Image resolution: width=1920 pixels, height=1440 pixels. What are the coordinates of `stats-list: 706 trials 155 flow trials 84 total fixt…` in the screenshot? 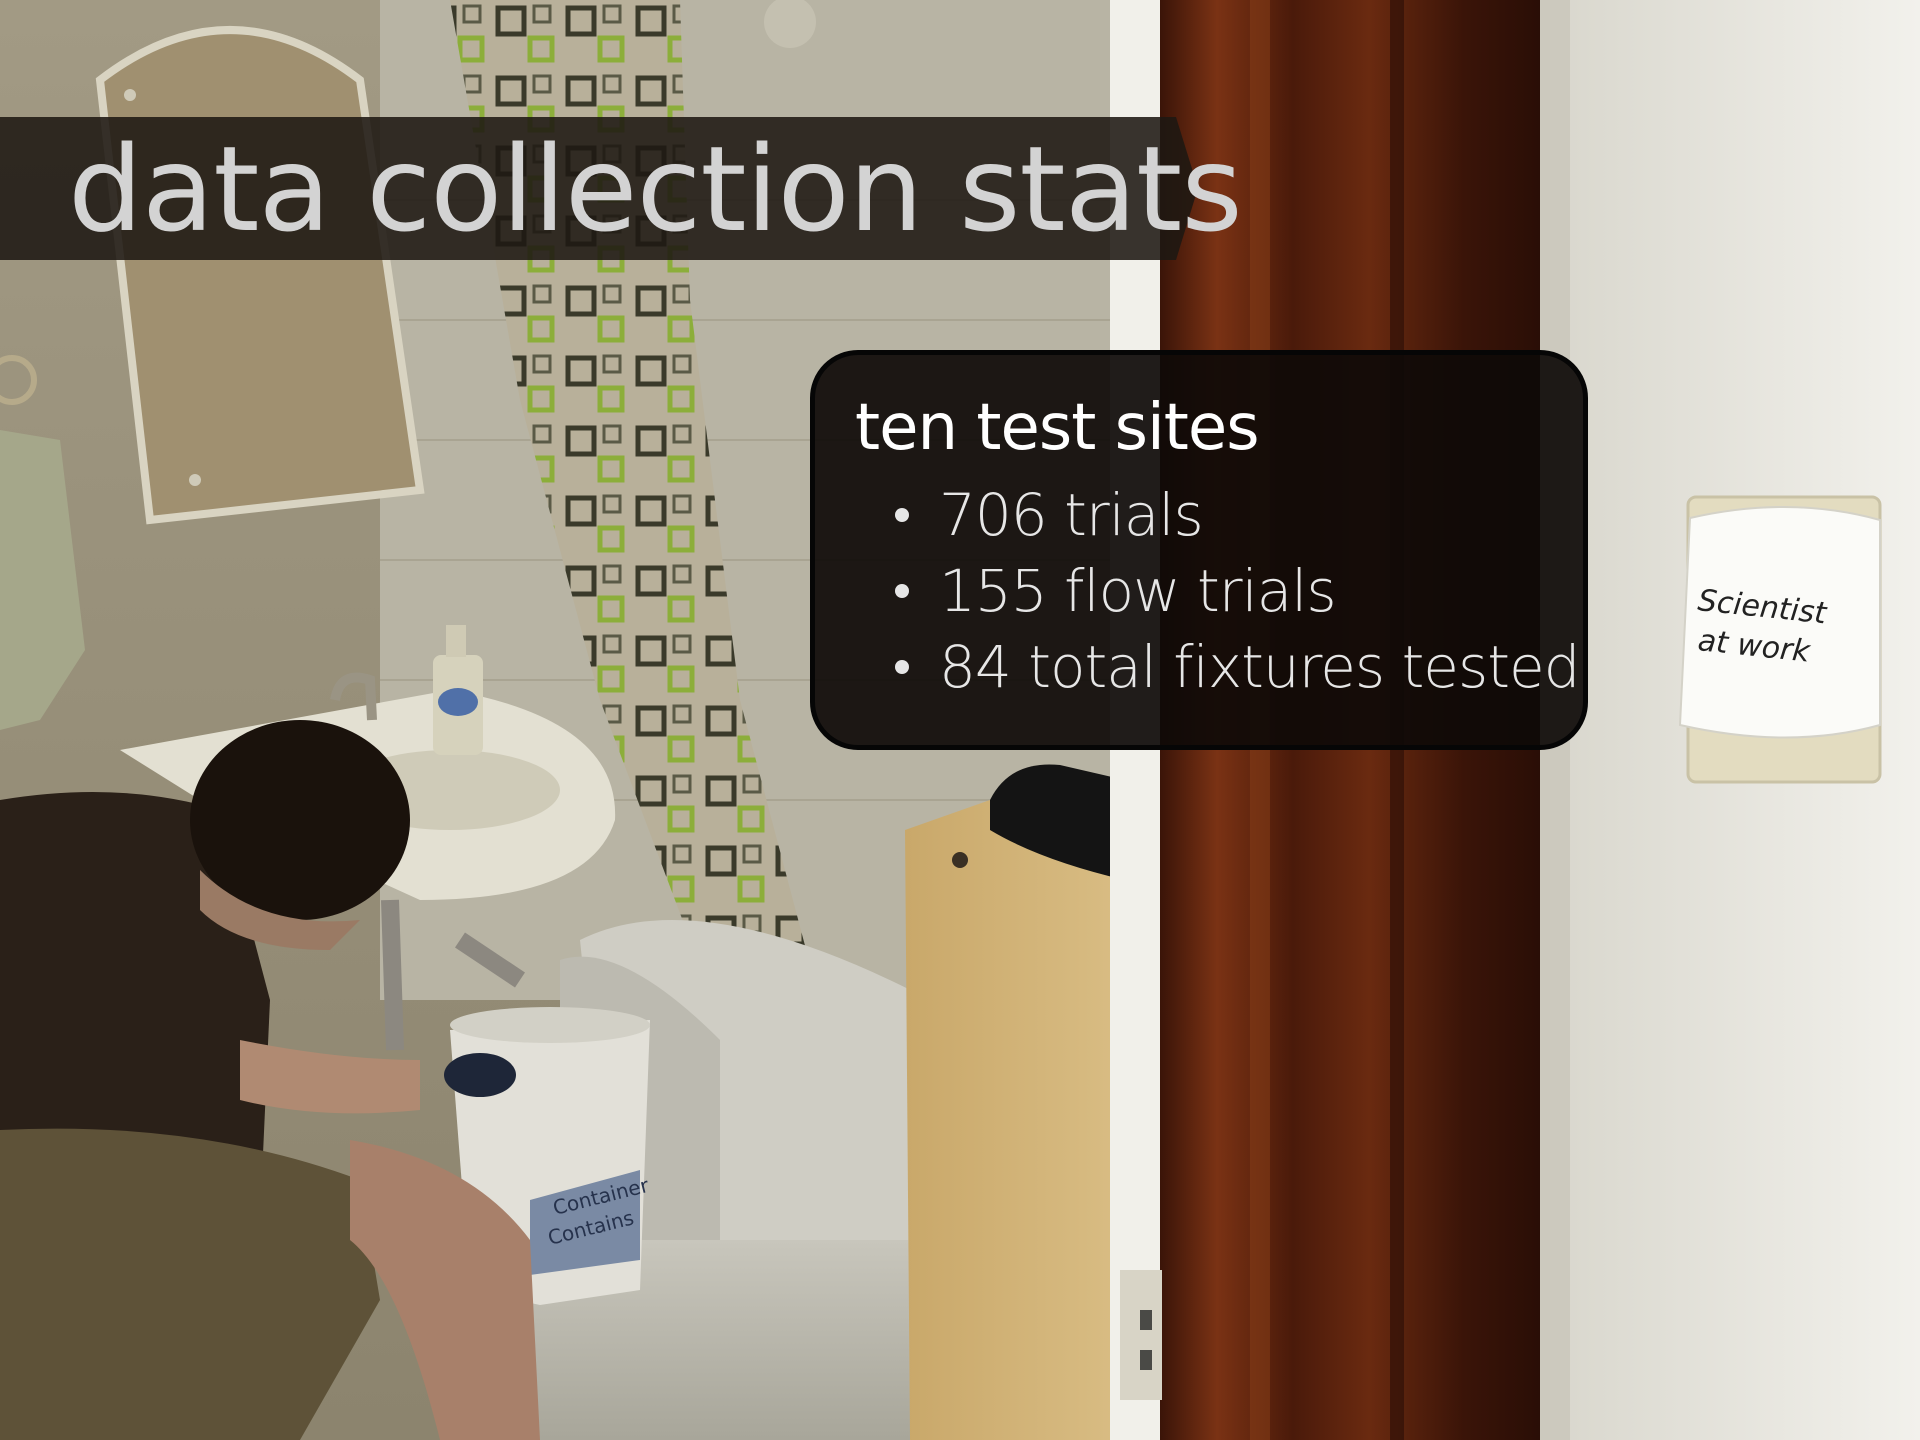 It's located at (1237, 591).